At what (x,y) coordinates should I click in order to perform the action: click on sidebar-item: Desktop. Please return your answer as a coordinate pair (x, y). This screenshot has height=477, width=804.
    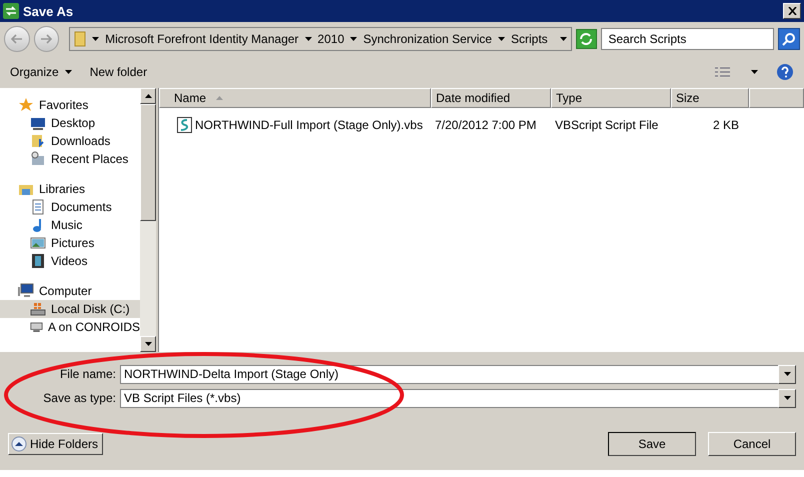
    Looking at the image, I should click on (70, 123).